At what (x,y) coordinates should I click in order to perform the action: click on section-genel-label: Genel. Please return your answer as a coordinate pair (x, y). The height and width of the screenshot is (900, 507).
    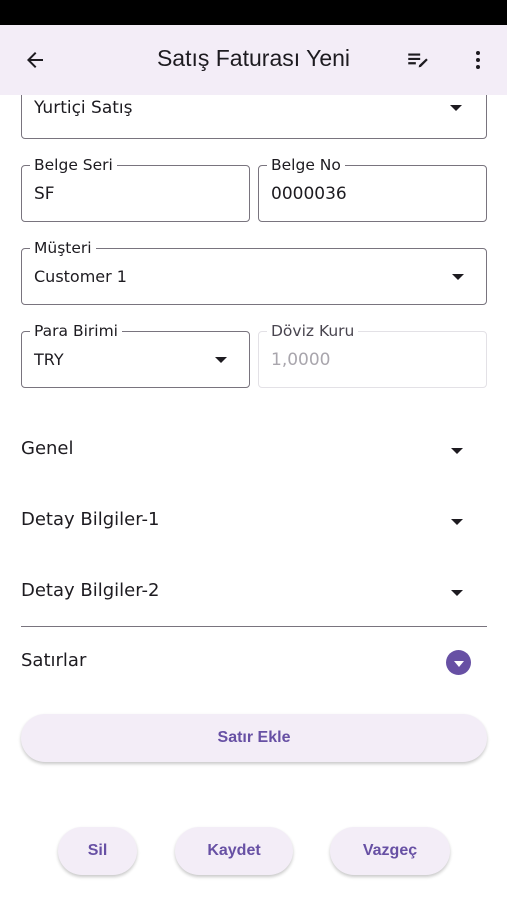
    Looking at the image, I should click on (47, 448).